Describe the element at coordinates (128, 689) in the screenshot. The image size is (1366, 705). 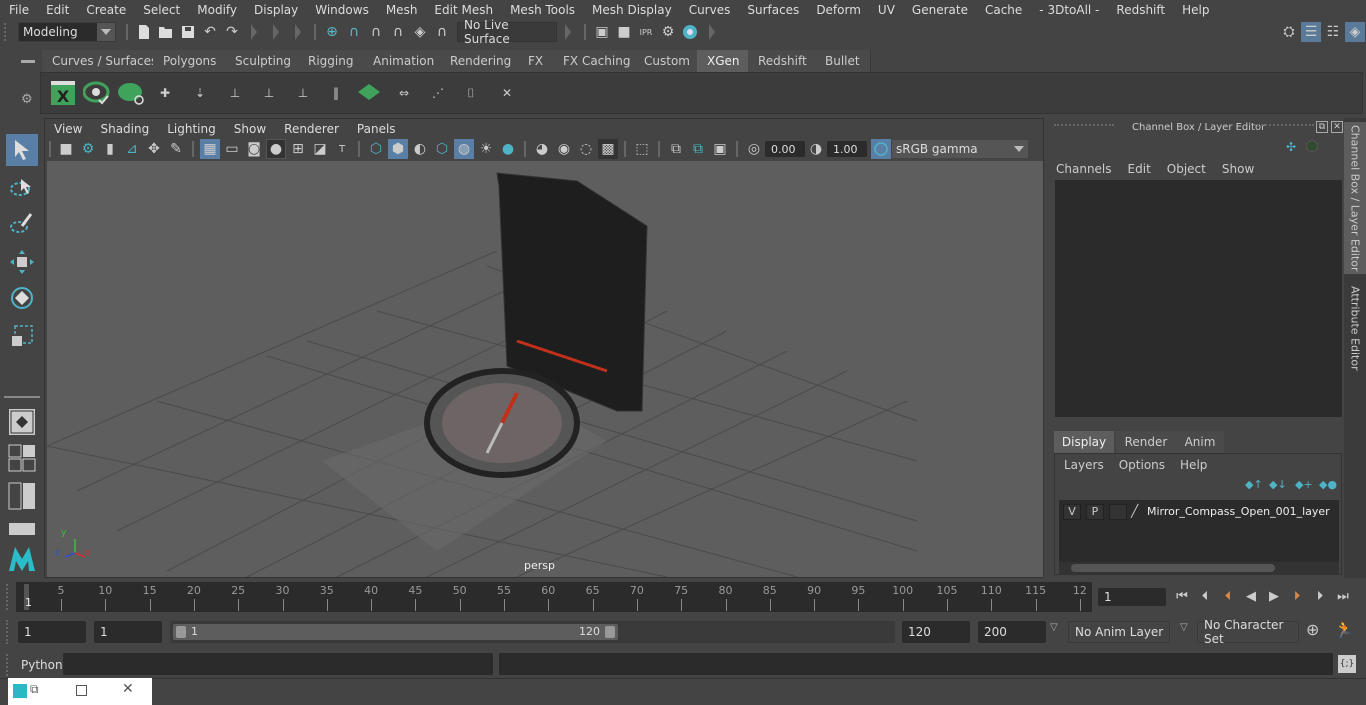
I see `close-window-icon: ✕` at that location.